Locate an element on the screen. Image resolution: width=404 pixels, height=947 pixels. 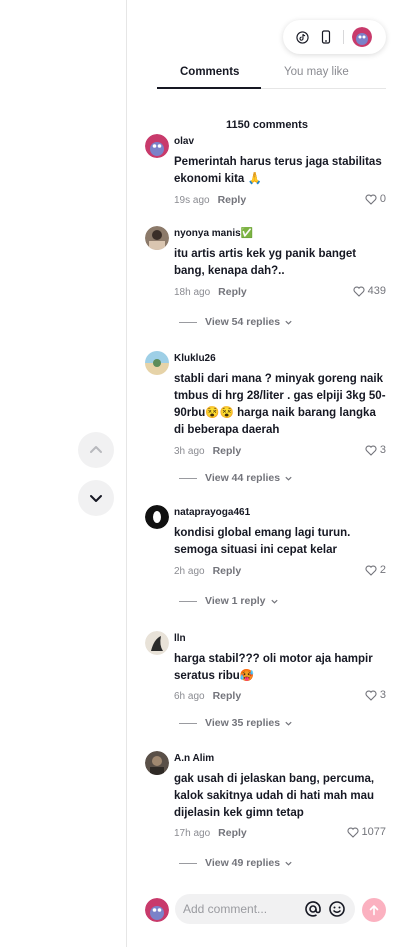
next-video-button is located at coordinates (96, 498).